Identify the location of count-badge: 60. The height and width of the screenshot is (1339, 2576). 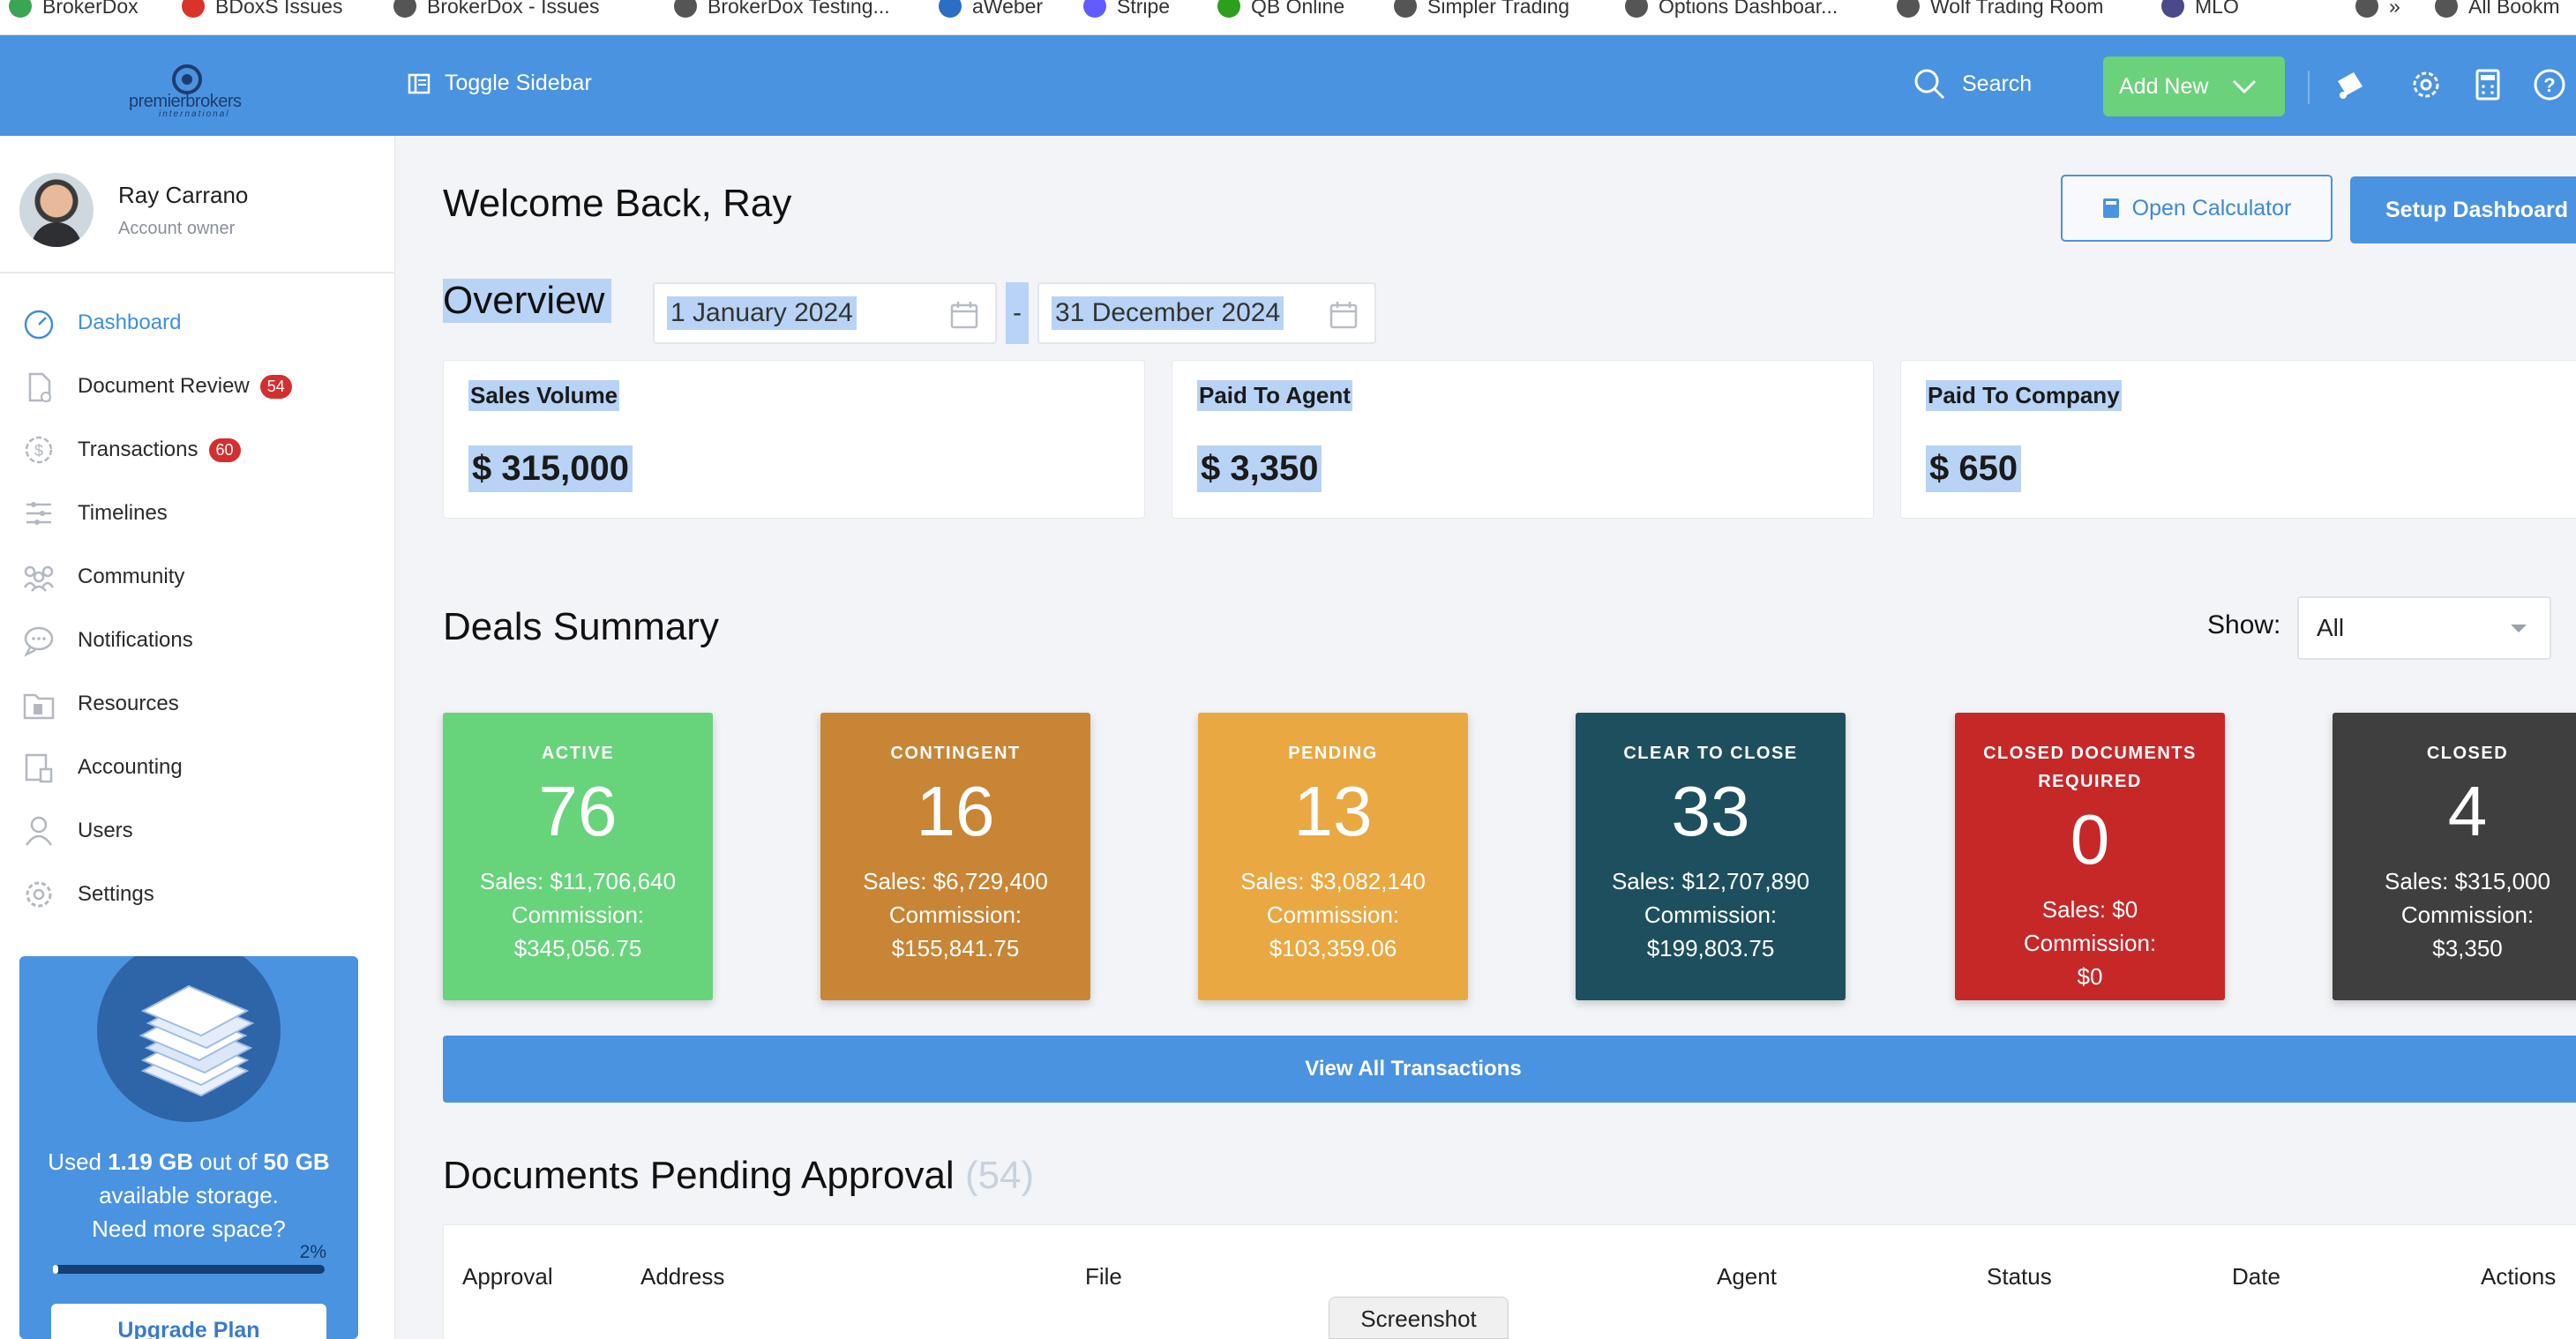
(225, 450).